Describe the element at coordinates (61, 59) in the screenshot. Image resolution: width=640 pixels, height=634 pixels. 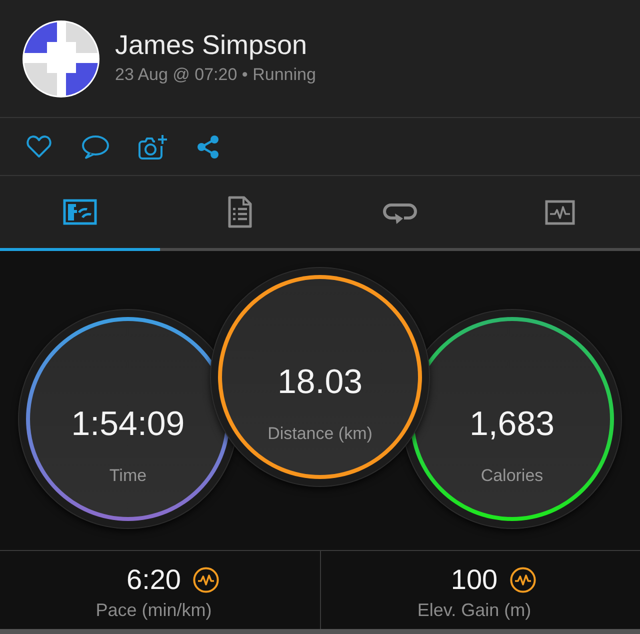
I see `avatar-icon` at that location.